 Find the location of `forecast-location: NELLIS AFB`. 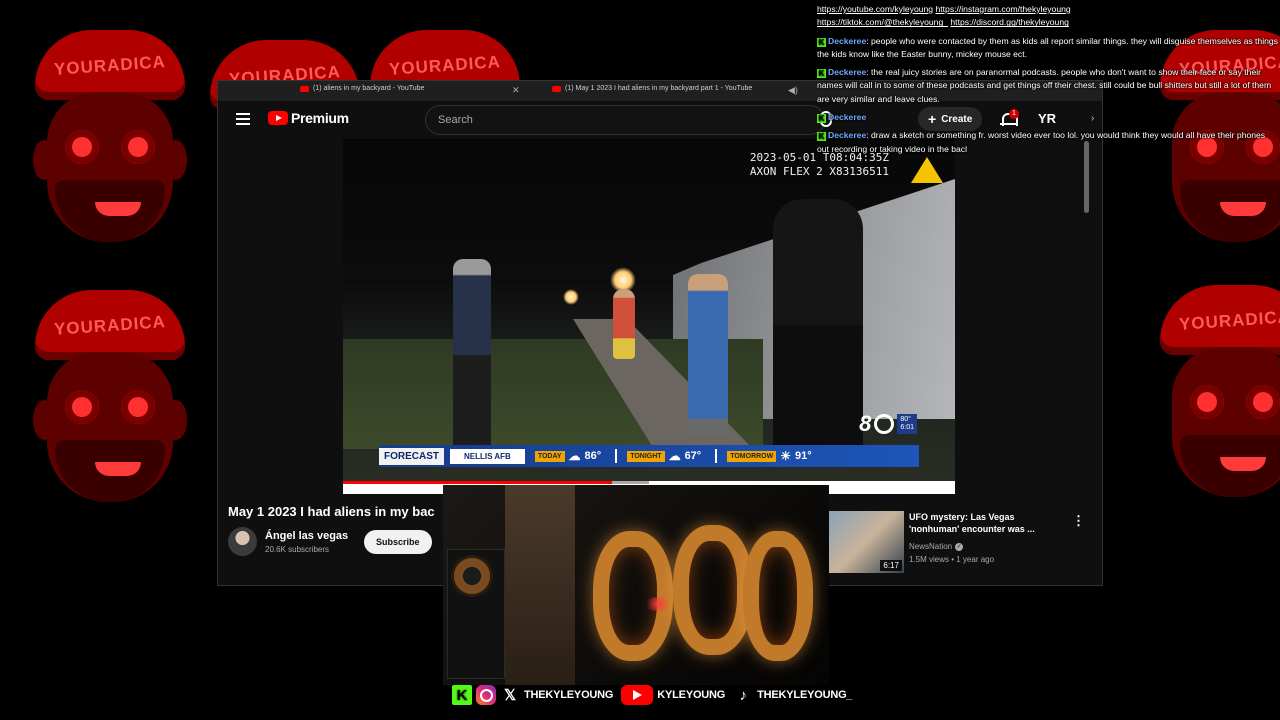

forecast-location: NELLIS AFB is located at coordinates (487, 456).